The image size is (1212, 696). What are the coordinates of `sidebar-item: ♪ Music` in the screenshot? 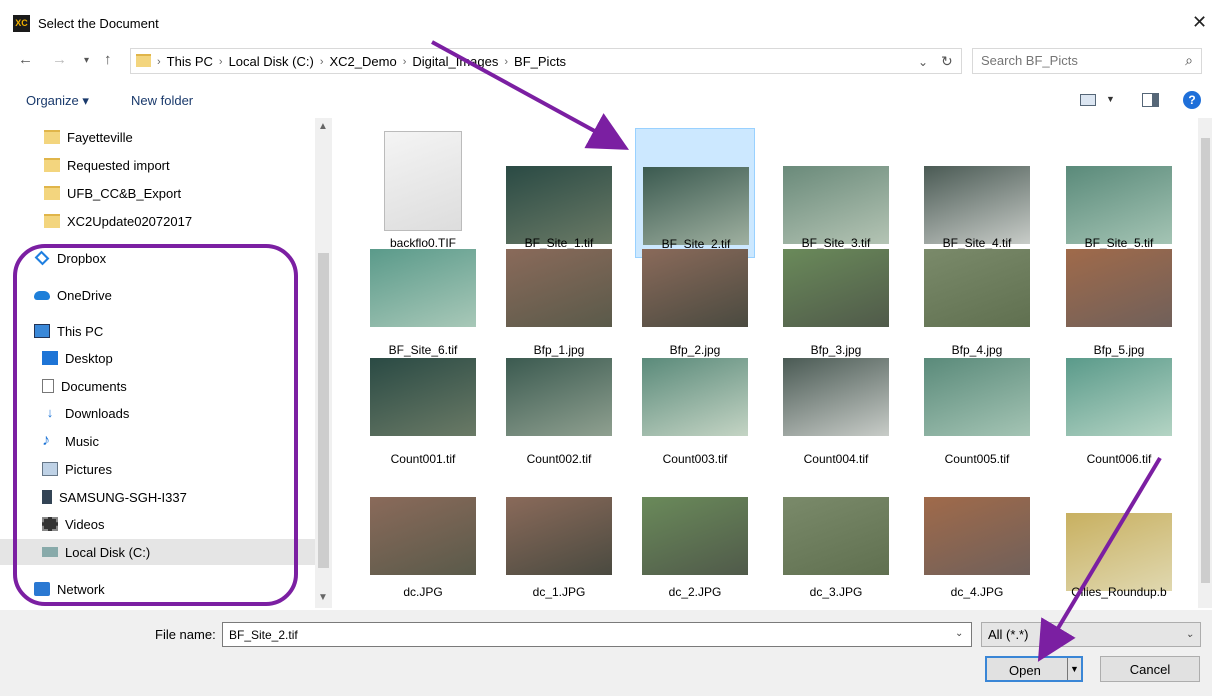 It's located at (157, 441).